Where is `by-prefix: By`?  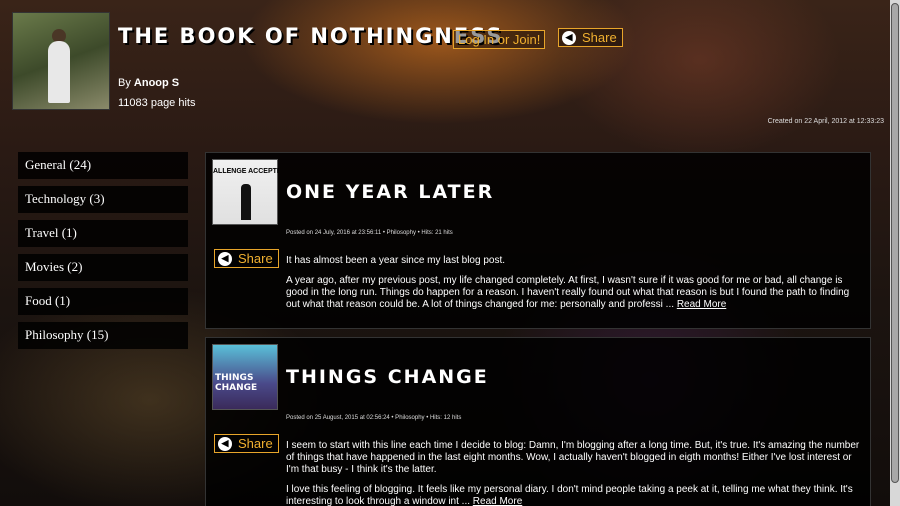
by-prefix: By is located at coordinates (124, 83).